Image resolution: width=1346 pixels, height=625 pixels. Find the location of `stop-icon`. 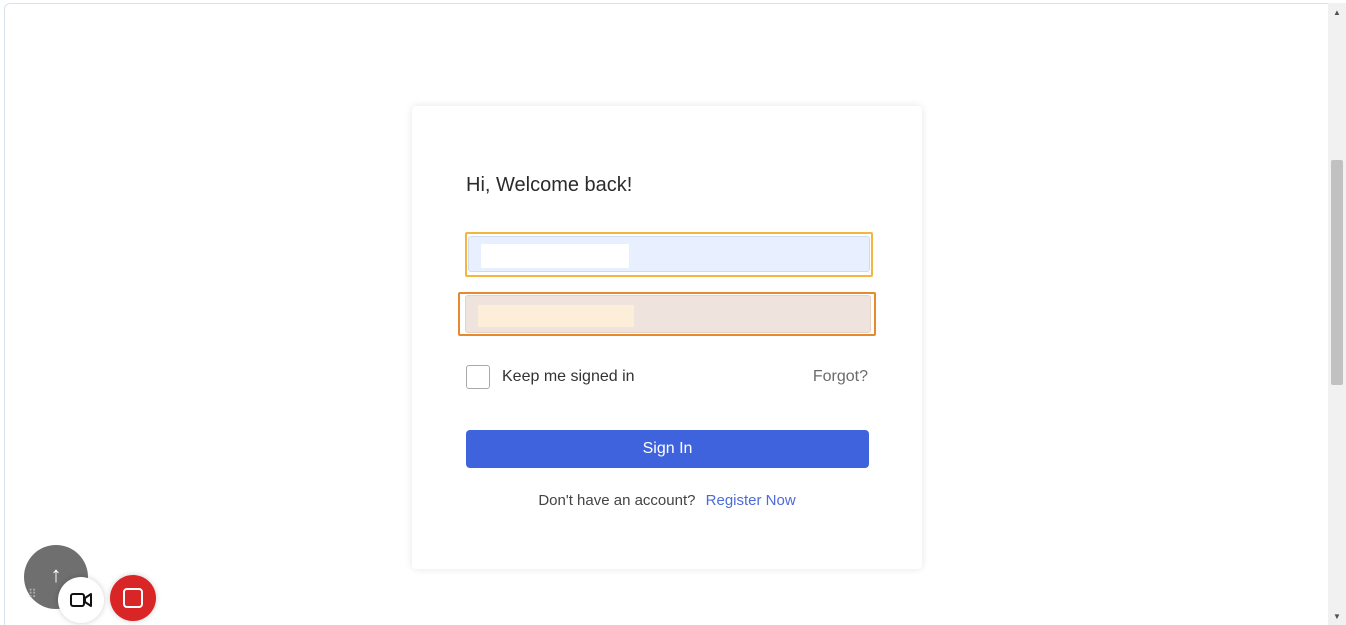

stop-icon is located at coordinates (133, 598).